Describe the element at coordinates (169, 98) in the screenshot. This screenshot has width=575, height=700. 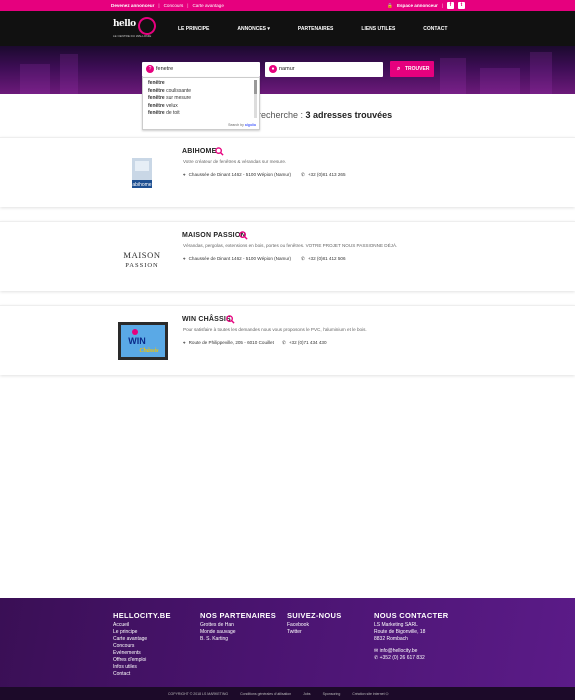
I see `suggestion-item: fenêtre sur mesure` at that location.